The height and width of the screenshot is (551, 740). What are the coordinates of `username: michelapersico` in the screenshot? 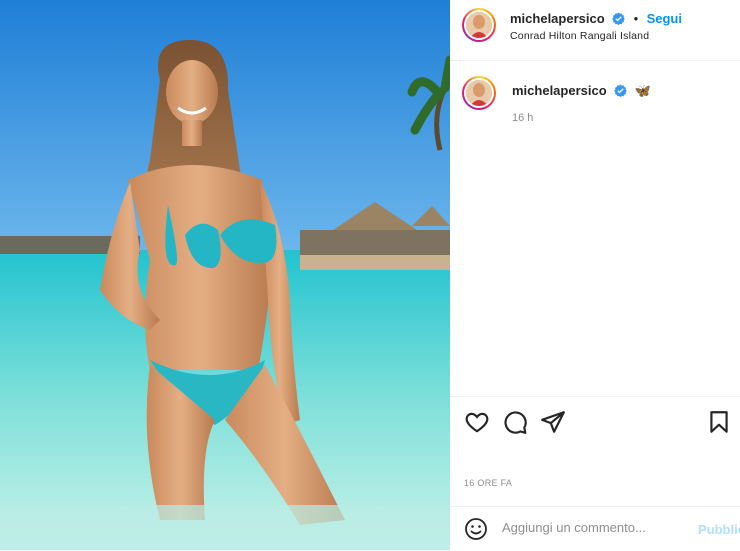 It's located at (557, 18).